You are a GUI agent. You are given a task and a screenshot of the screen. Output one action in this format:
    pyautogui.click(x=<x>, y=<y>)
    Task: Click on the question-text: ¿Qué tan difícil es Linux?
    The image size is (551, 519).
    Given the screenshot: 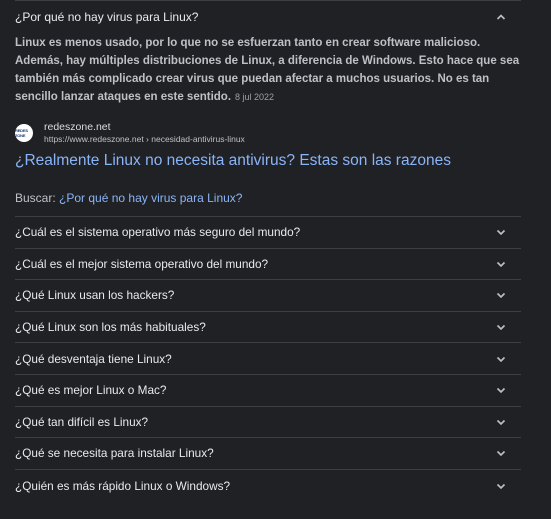 What is the action you would take?
    pyautogui.click(x=82, y=421)
    